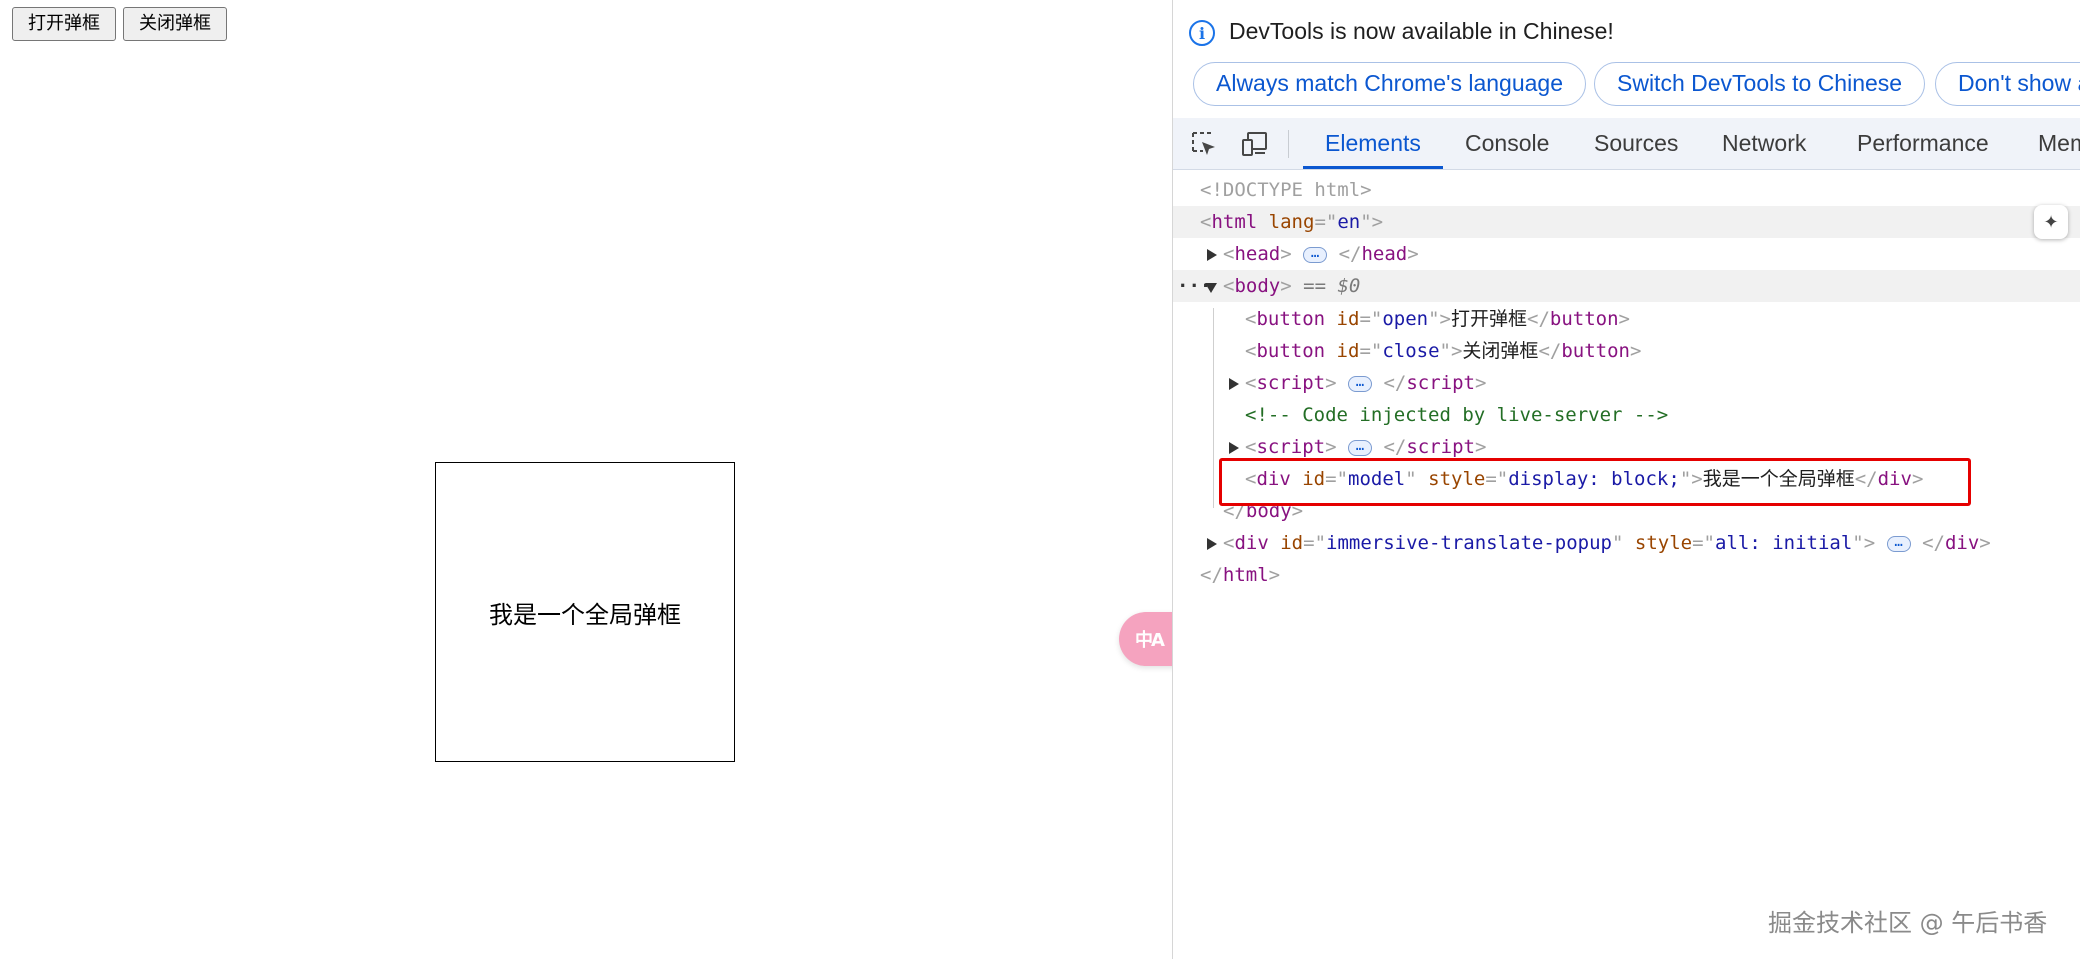 The image size is (2080, 959). Describe the element at coordinates (1626, 319) in the screenshot. I see `dom-row-button-open: <button id="open">打开弹框</button>` at that location.